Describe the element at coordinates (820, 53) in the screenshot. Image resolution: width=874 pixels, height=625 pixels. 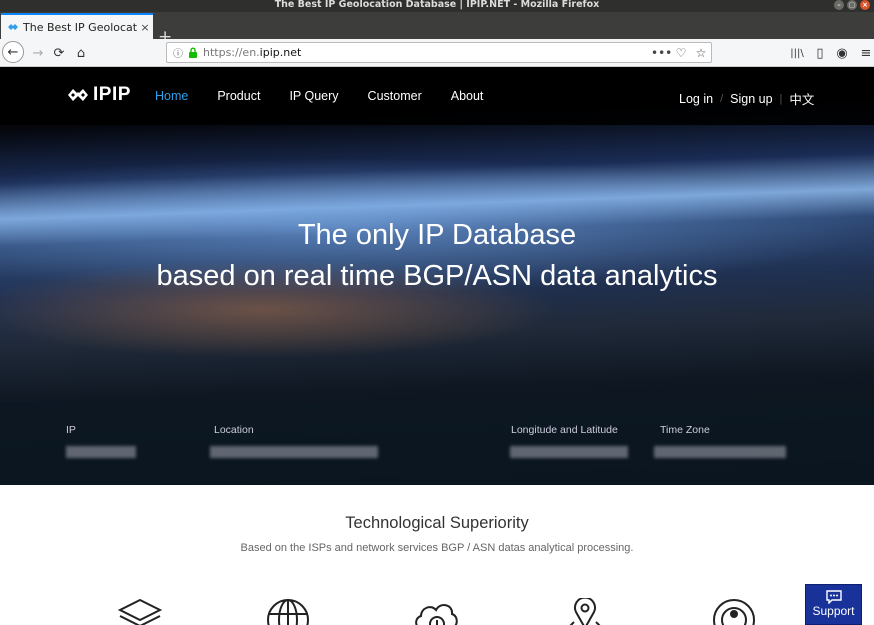
I see `sidebar-icon: ▯` at that location.